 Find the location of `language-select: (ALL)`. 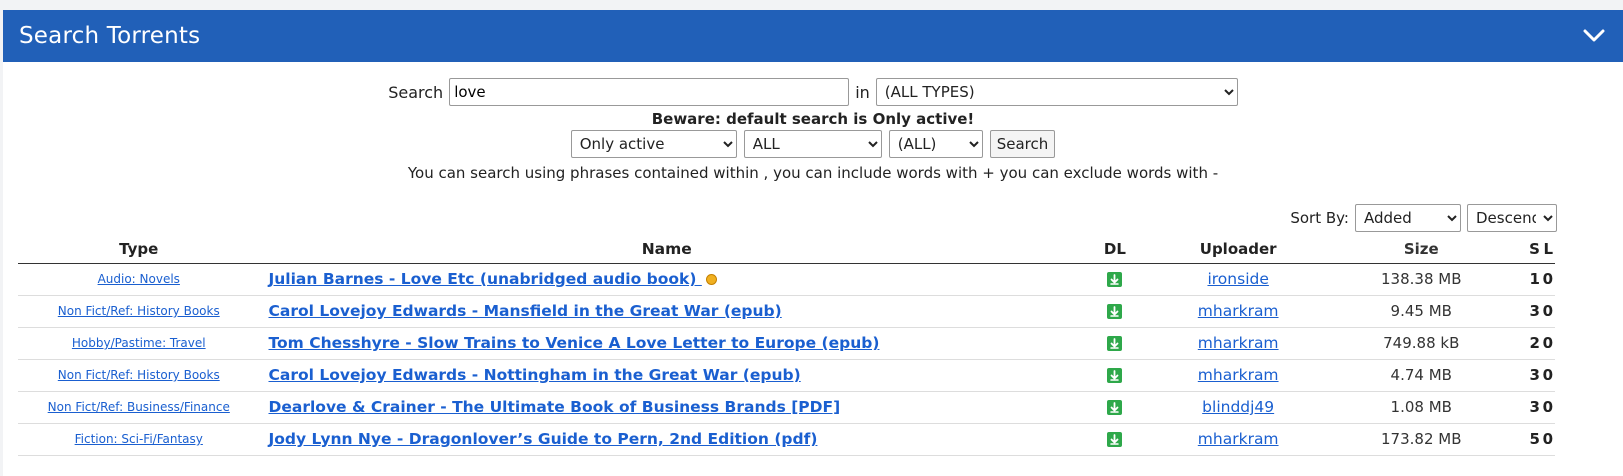

language-select: (ALL) is located at coordinates (935, 144).